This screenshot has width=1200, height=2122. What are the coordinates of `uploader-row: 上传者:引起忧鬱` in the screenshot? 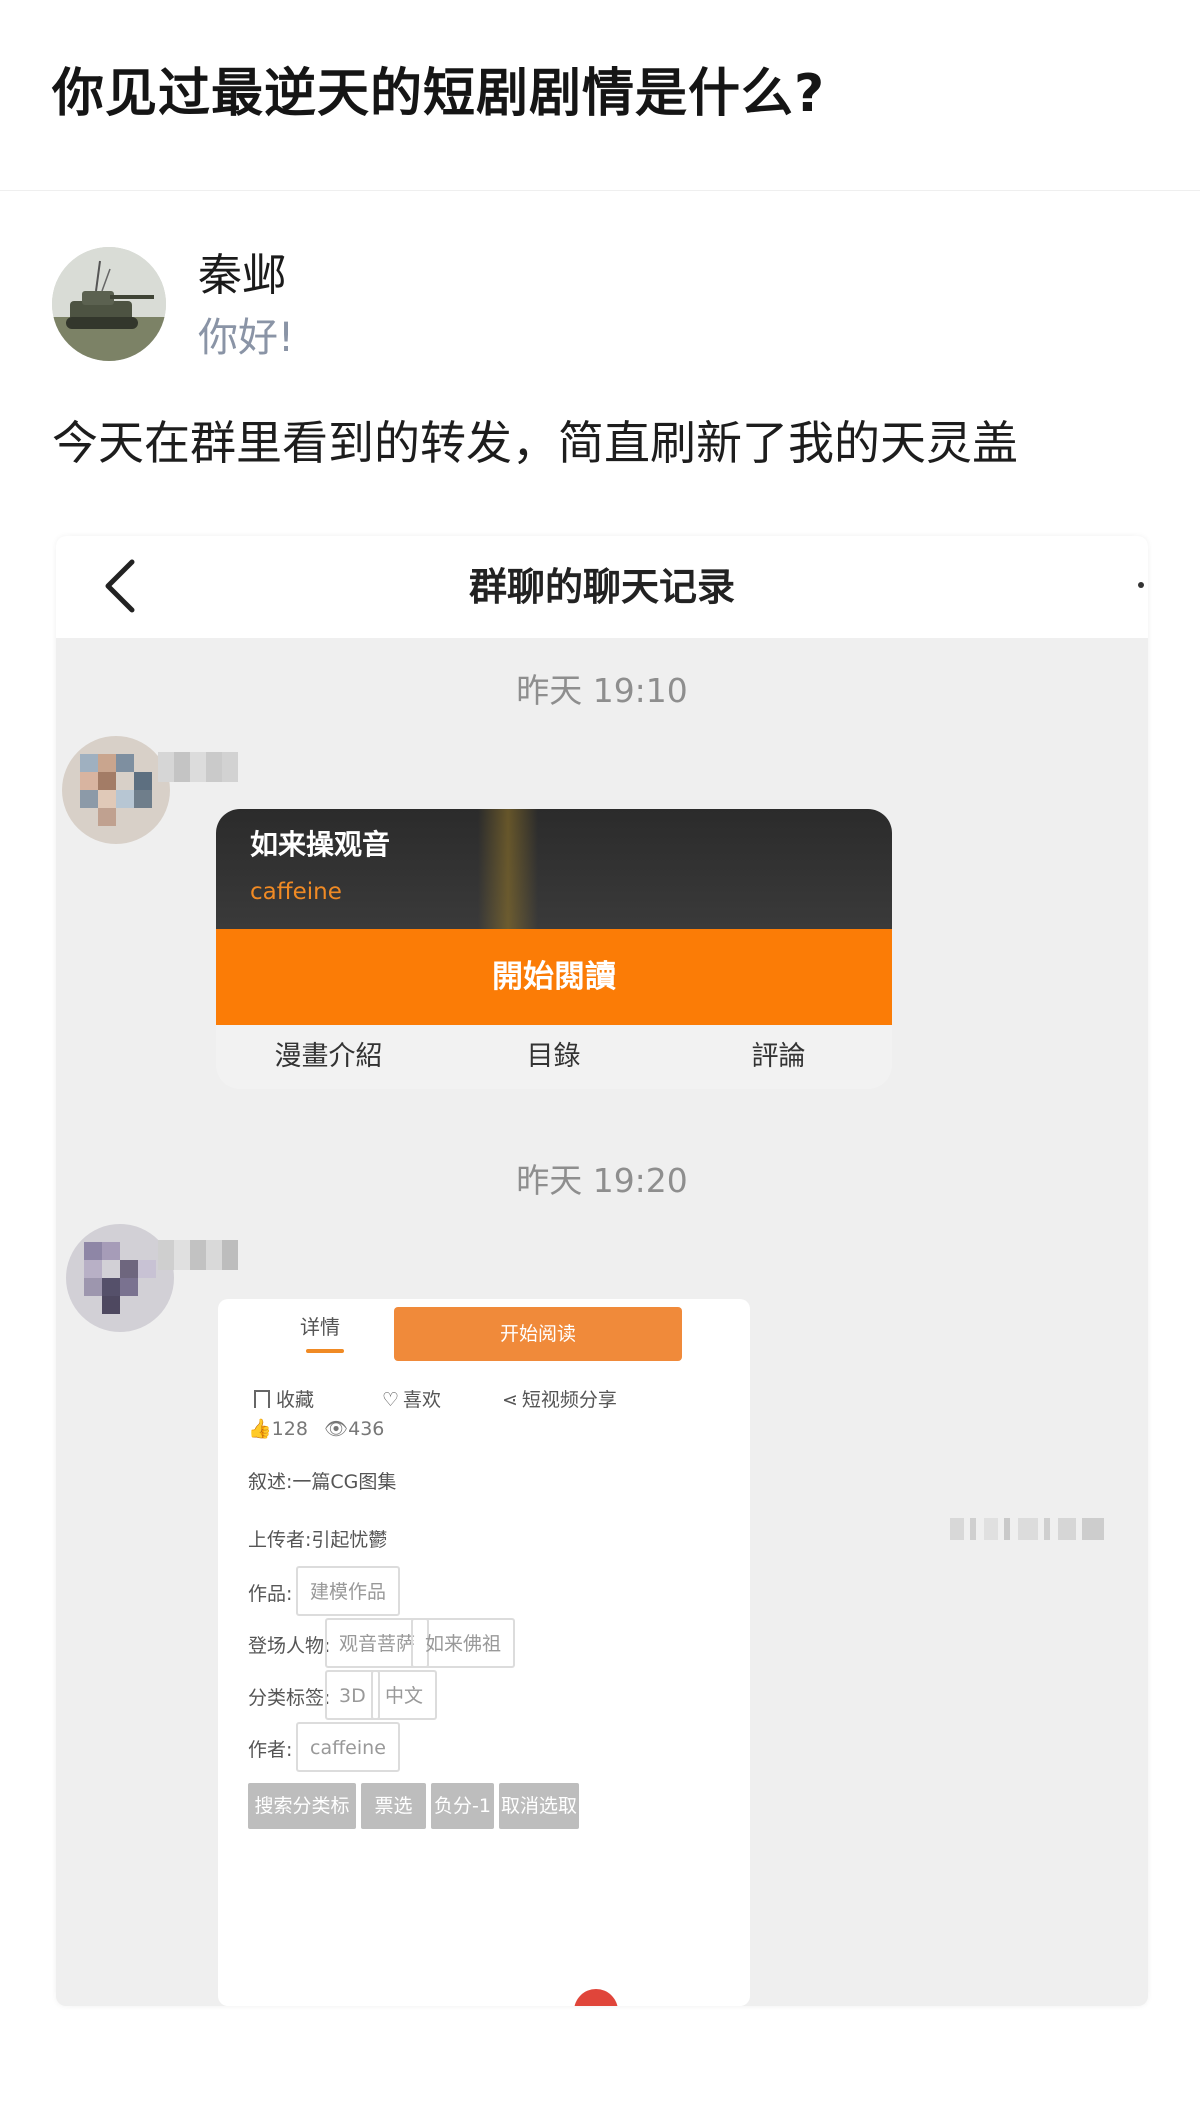 It's located at (317, 1538).